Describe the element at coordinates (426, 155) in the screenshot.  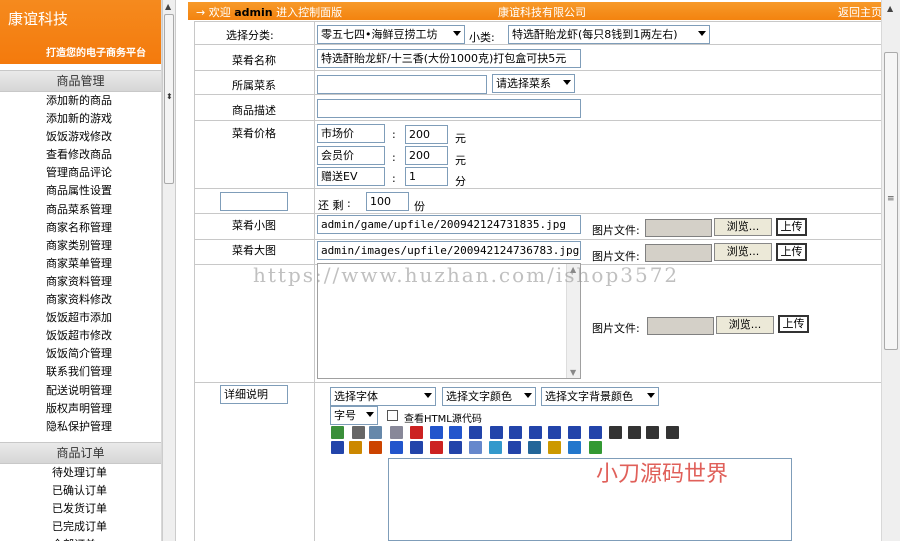
I see `member-price-field: 200` at that location.